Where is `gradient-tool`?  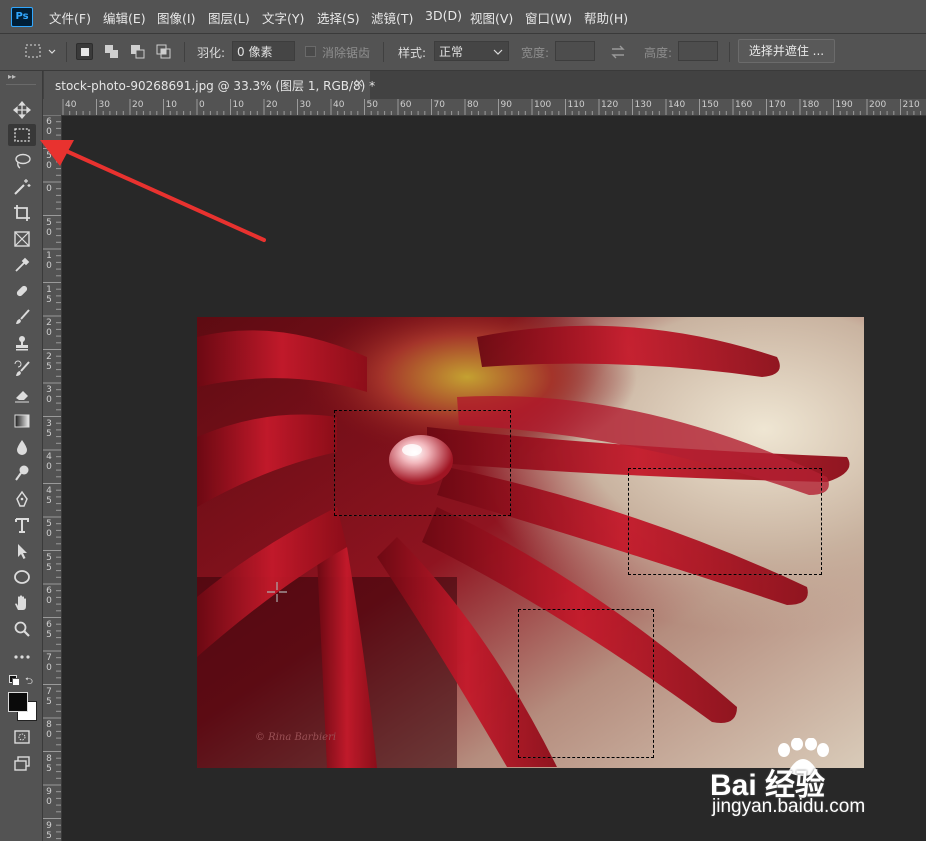 gradient-tool is located at coordinates (22, 421).